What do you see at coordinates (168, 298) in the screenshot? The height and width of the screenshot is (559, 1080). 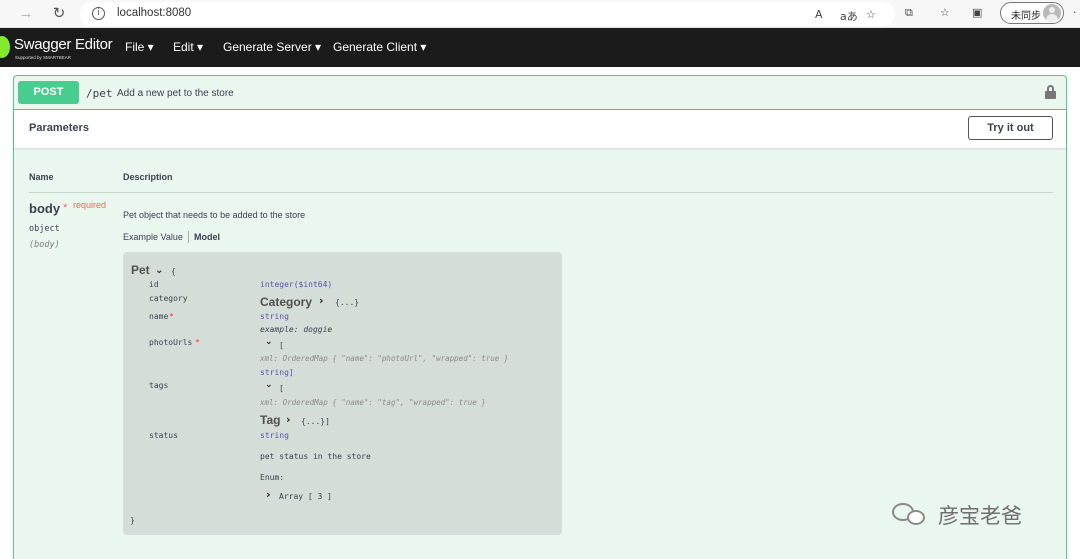 I see `prop-category-name: category` at bounding box center [168, 298].